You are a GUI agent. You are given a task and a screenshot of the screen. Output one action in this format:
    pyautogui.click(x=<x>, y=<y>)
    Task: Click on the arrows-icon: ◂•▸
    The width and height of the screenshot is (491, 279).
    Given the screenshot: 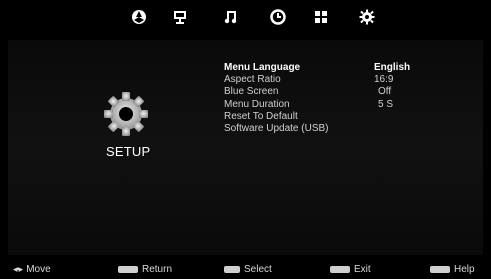 What is the action you would take?
    pyautogui.click(x=18, y=269)
    